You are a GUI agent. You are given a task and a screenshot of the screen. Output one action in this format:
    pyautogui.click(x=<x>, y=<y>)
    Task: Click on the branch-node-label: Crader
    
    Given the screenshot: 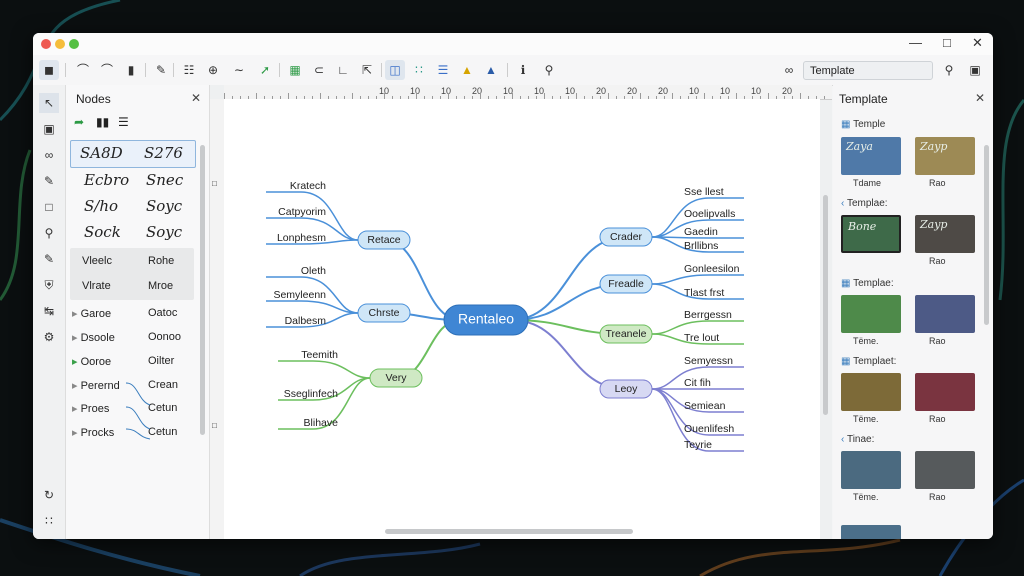 What is the action you would take?
    pyautogui.click(x=626, y=237)
    